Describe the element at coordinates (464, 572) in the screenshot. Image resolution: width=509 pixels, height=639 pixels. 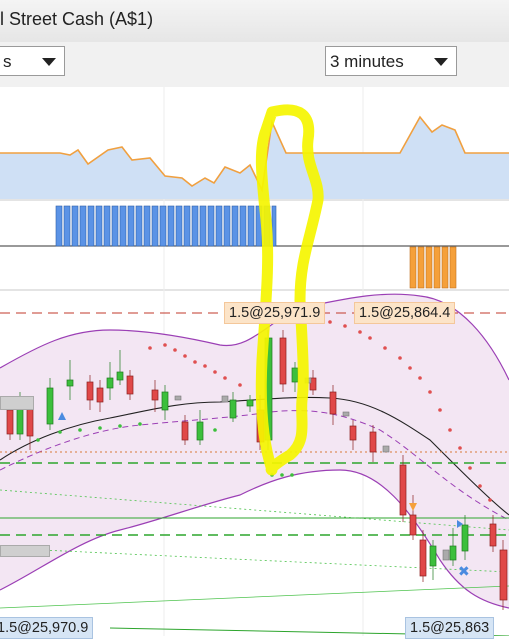
I see `cross-marker-icon: ✖` at that location.